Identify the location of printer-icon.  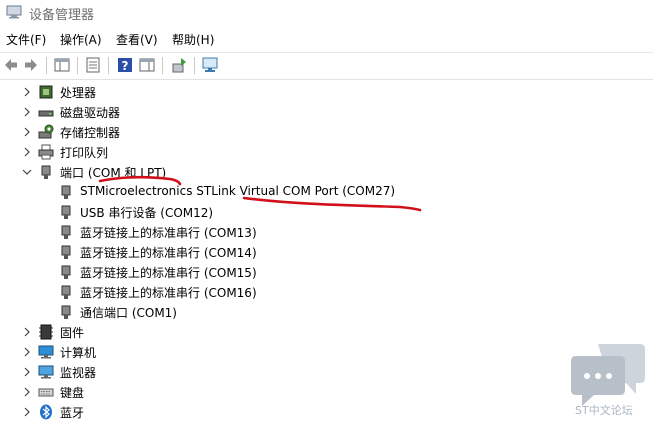
(46, 152).